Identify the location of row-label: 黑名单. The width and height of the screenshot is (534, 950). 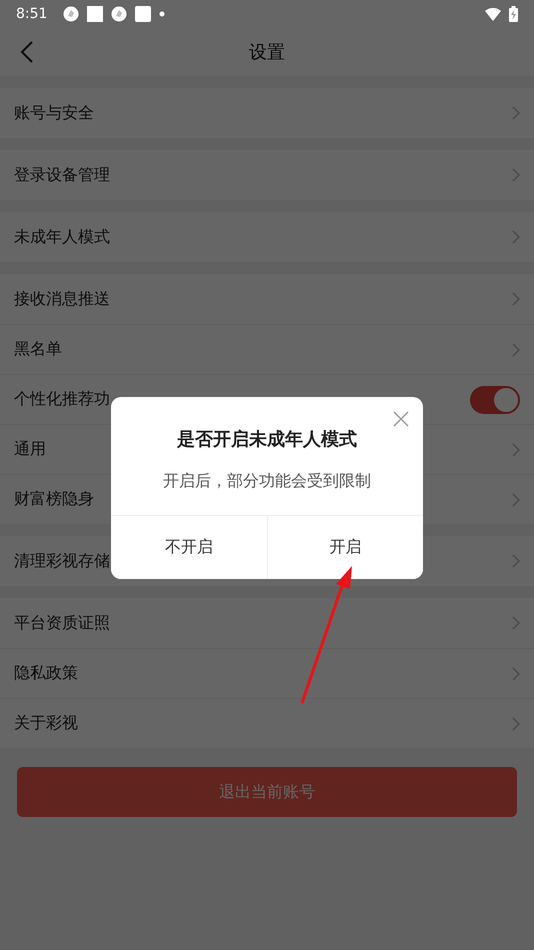
(38, 349).